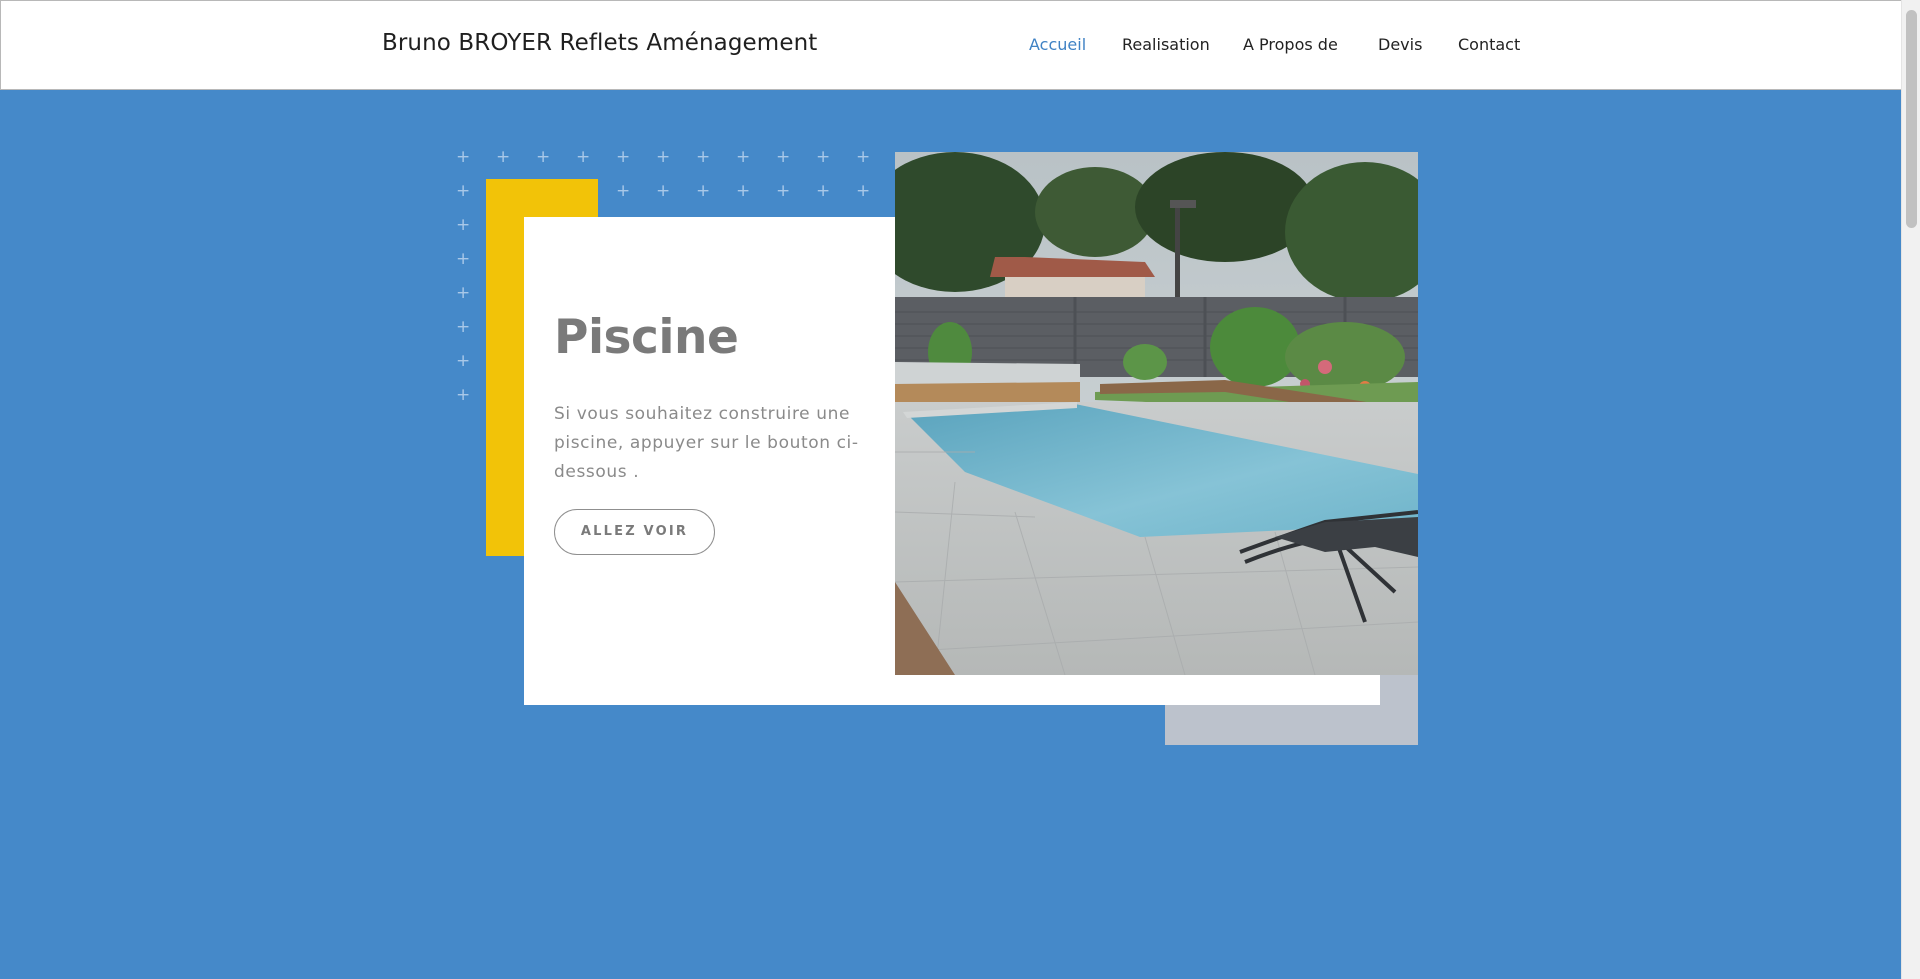 The height and width of the screenshot is (979, 1920). Describe the element at coordinates (1166, 44) in the screenshot. I see `nav-item-realisation: Realisation` at that location.